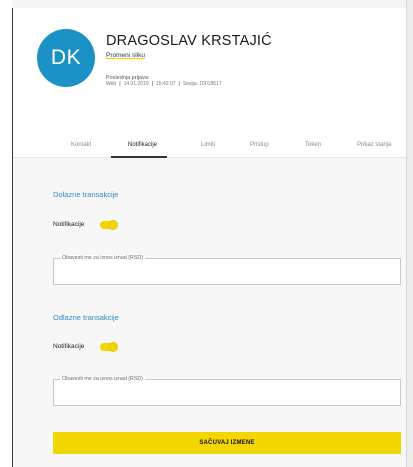  I want to click on outgoing-notification-toggle, so click(109, 347).